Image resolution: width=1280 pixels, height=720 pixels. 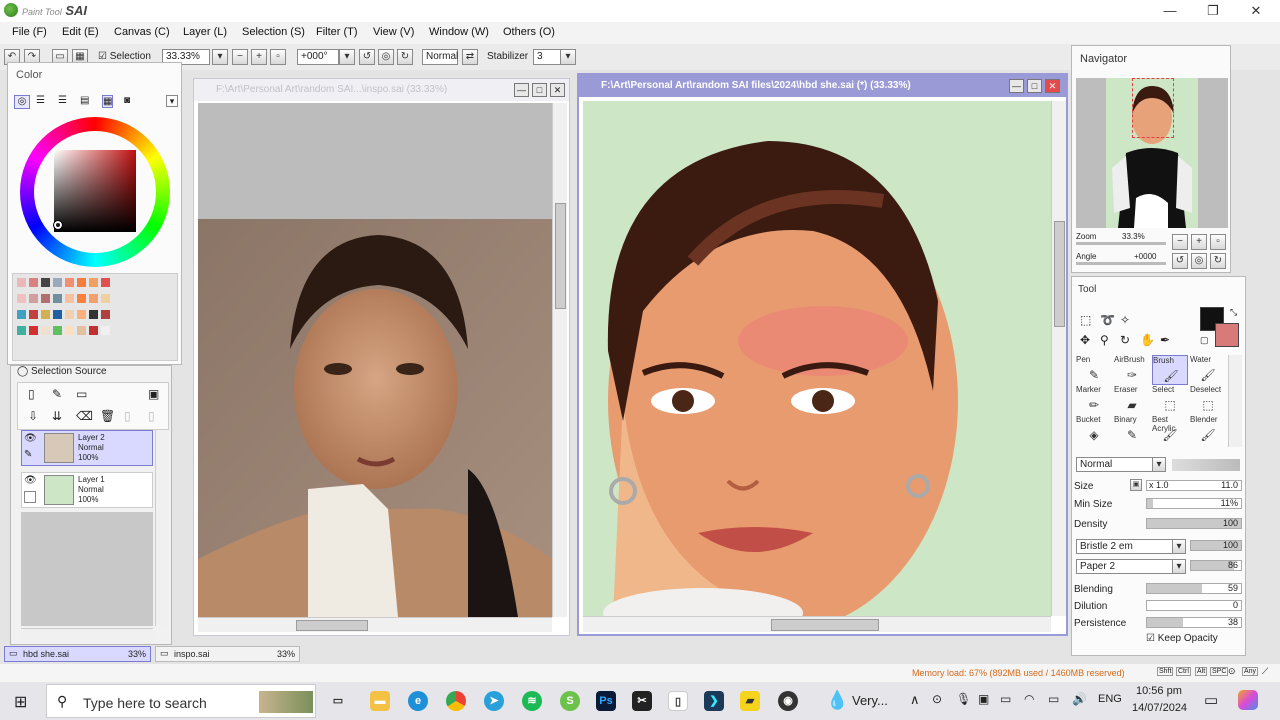 I want to click on nav-zoom-reset-button: ▫, so click(x=1218, y=242).